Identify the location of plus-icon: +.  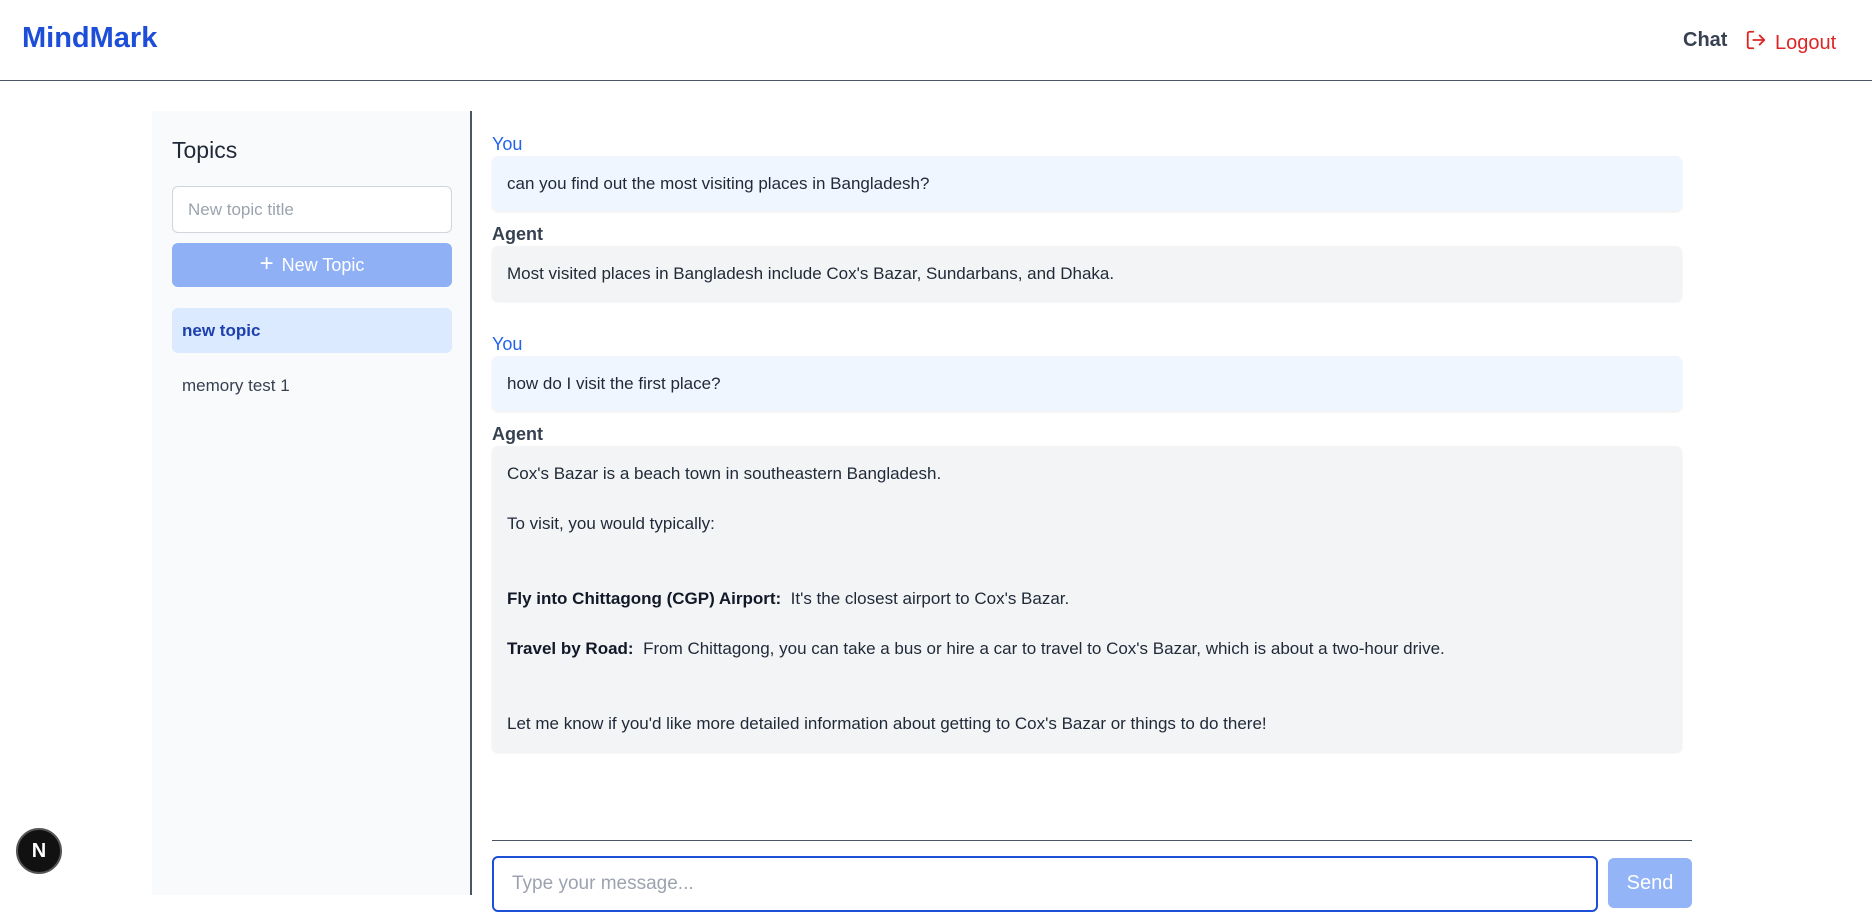
(266, 263).